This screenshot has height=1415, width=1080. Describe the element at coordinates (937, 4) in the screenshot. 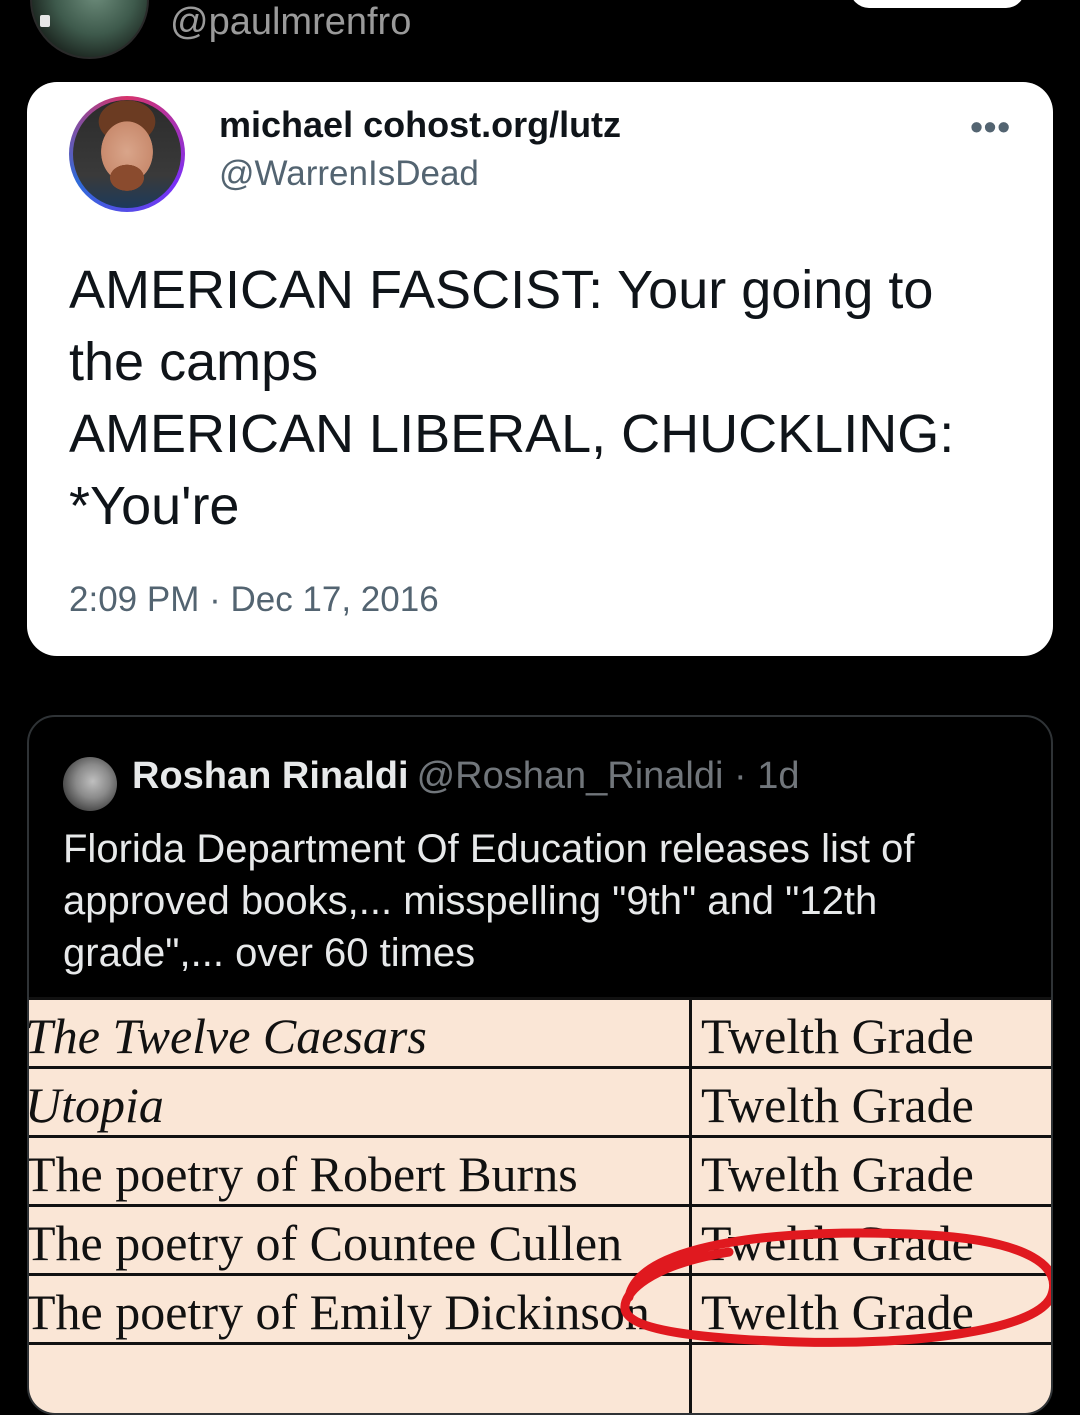

I see `follow-button` at that location.